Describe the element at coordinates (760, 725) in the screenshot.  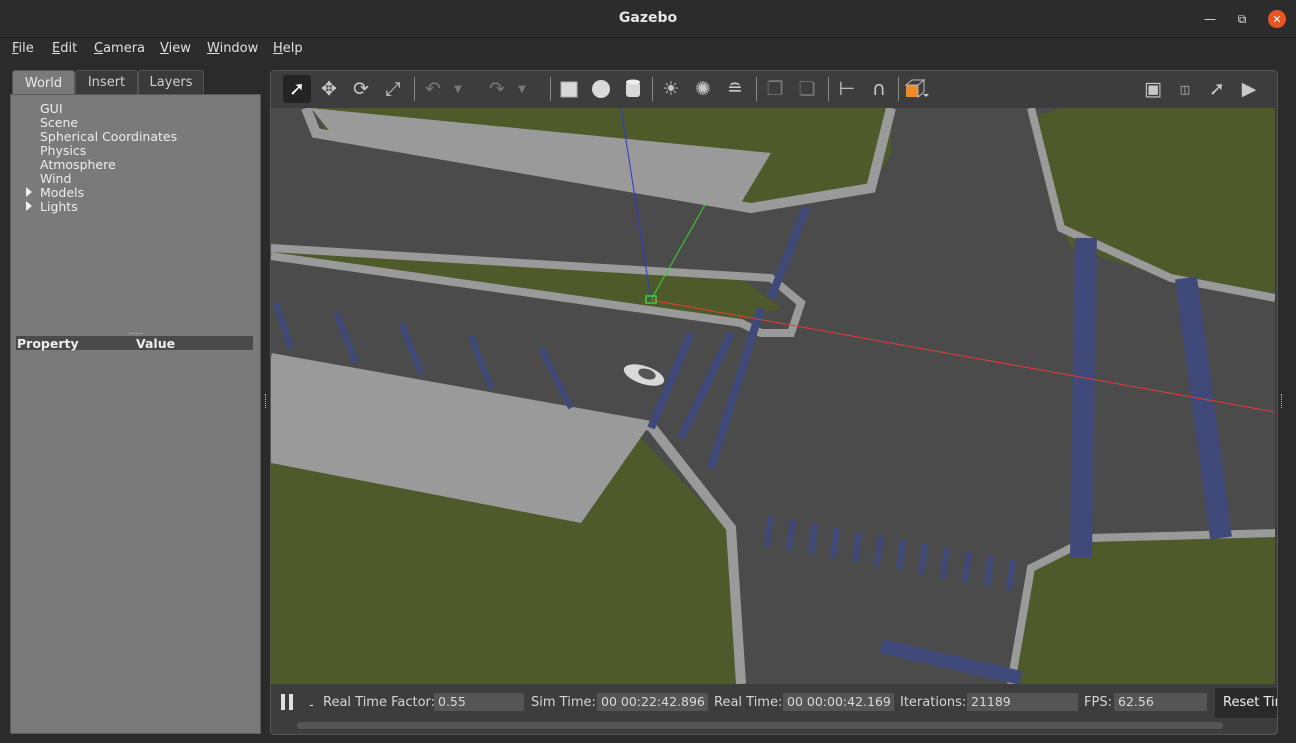
I see `horizontal-scrollbar` at that location.